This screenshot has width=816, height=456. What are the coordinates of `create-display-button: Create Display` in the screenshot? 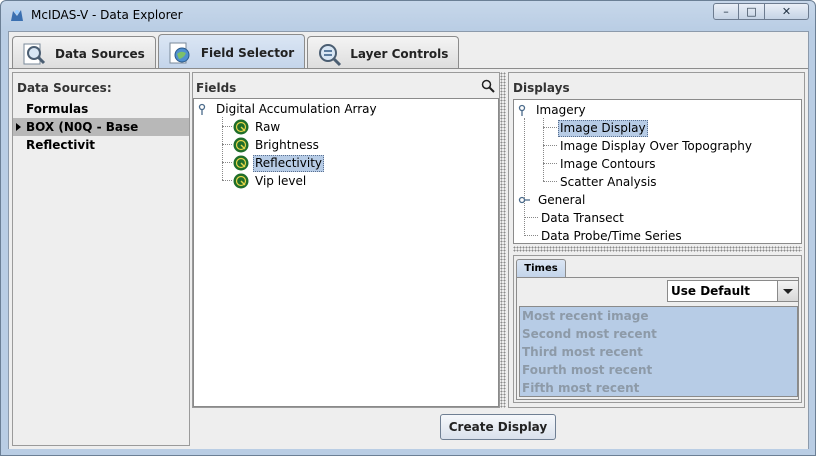 It's located at (498, 427).